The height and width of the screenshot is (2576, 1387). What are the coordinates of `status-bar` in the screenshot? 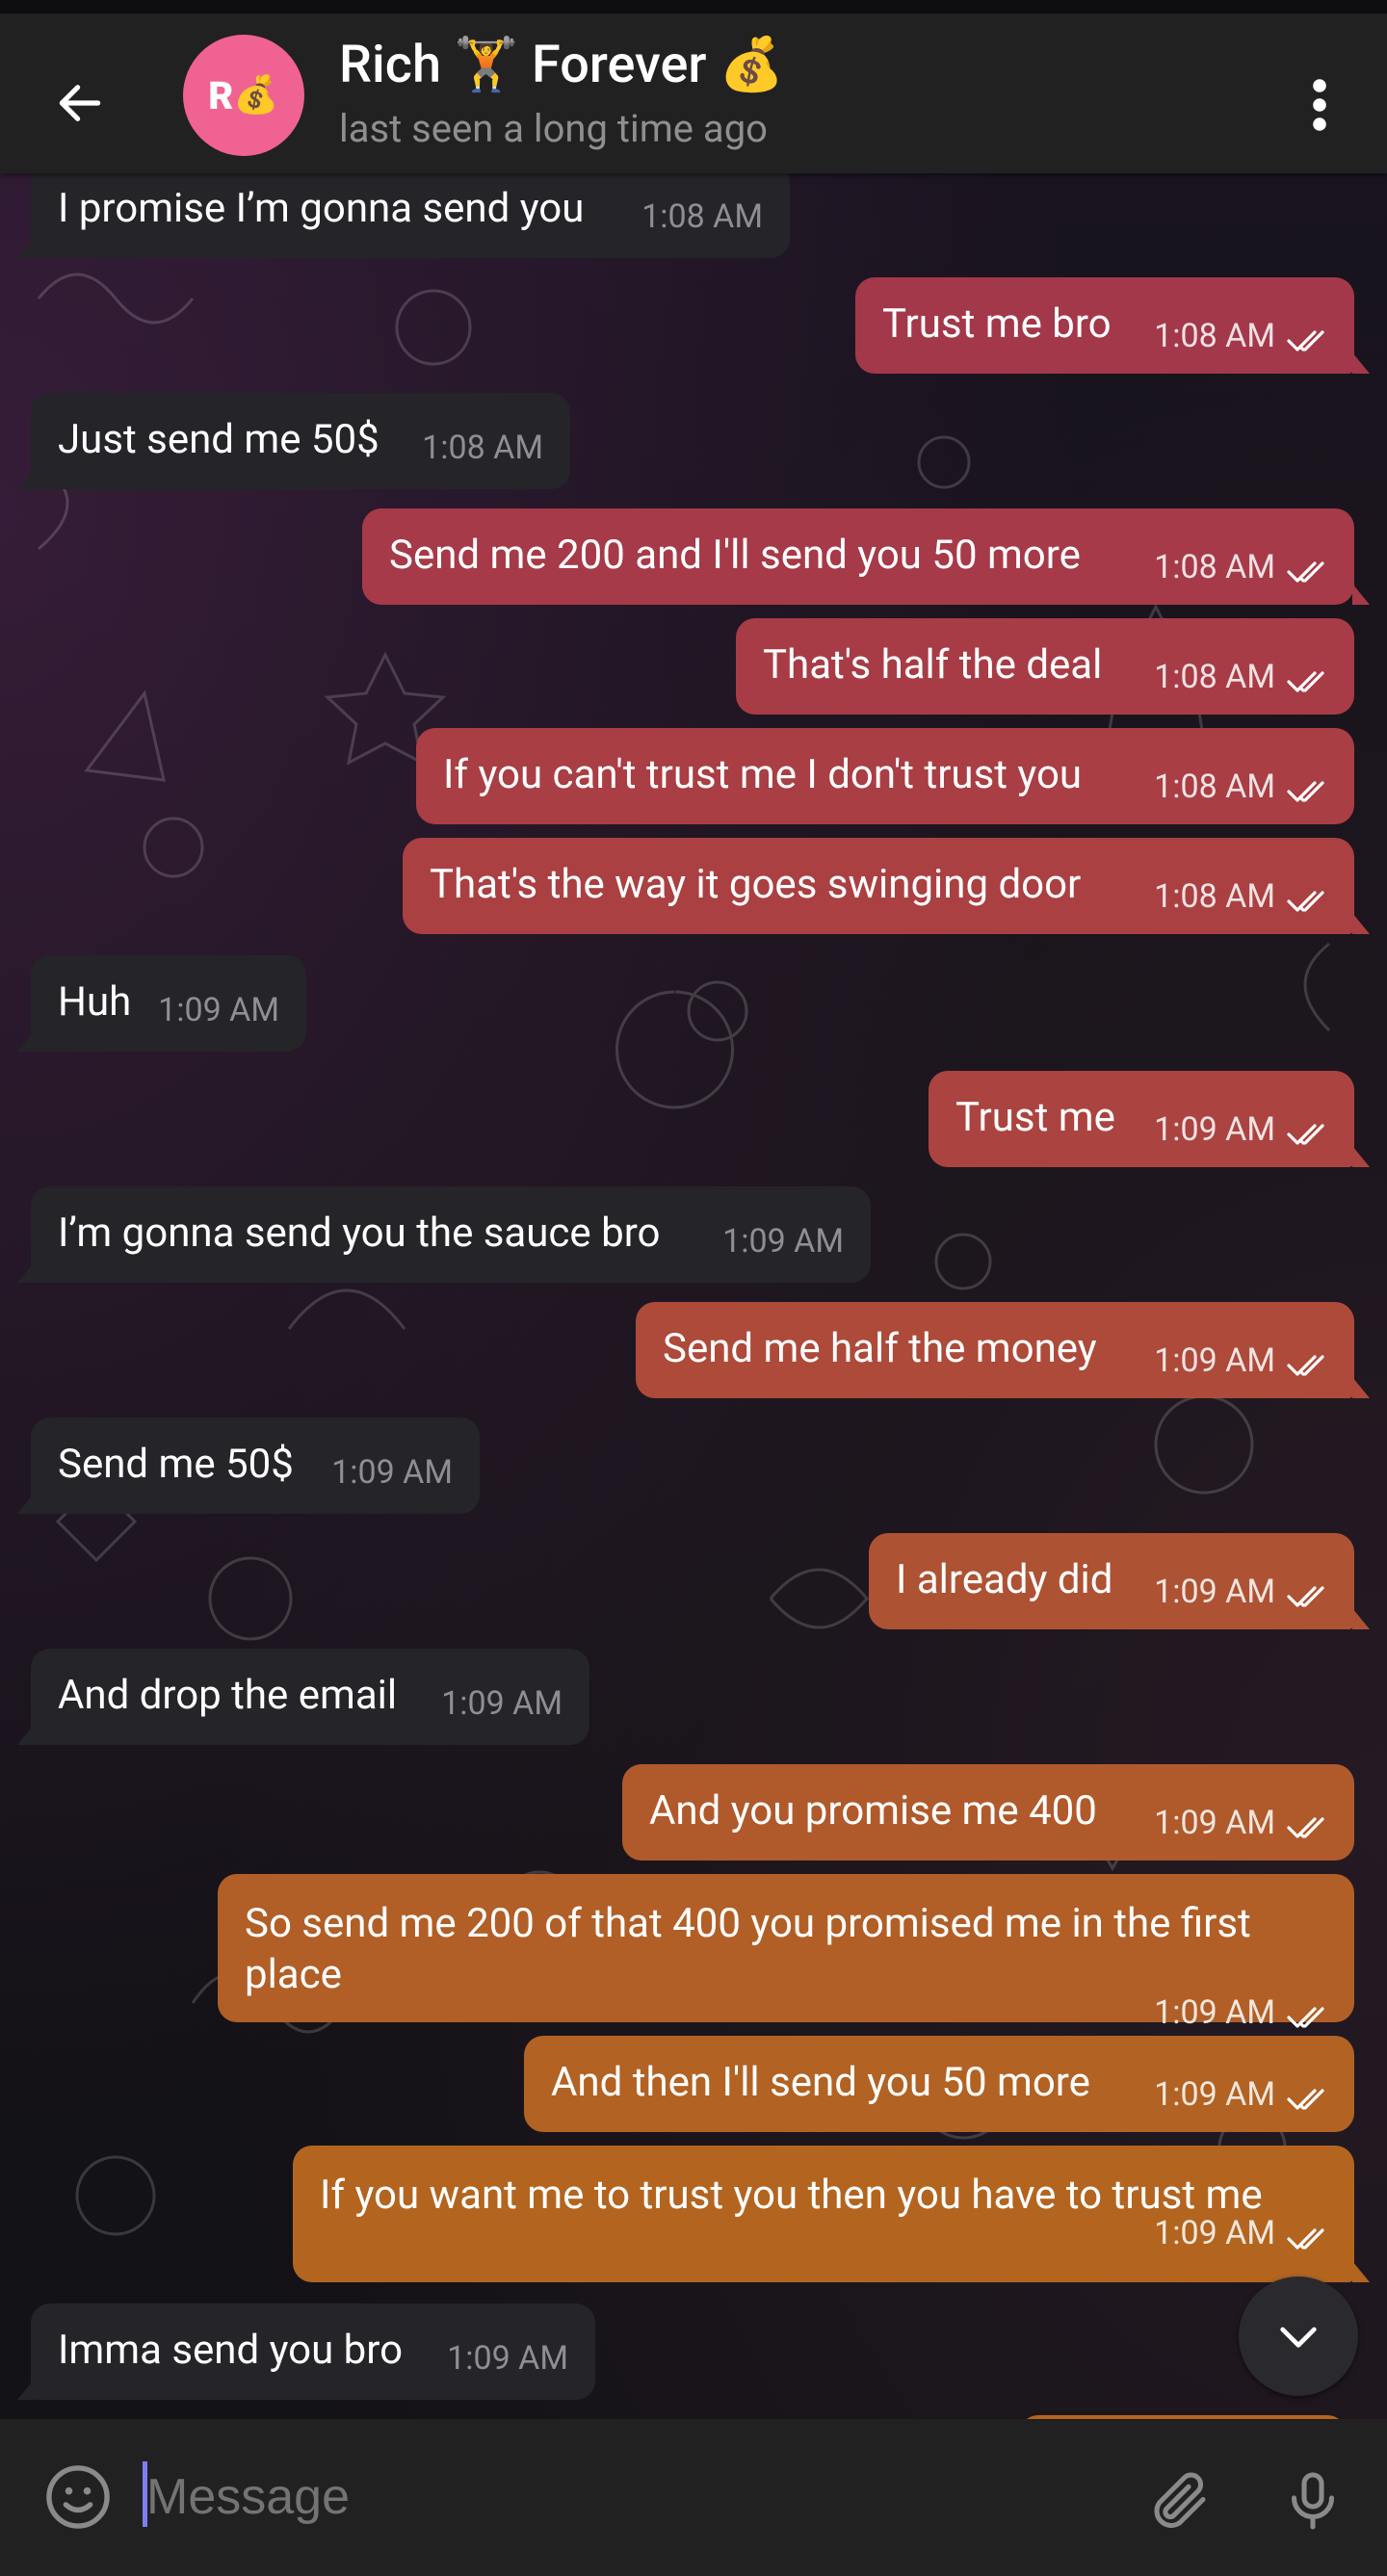 It's located at (693, 6).